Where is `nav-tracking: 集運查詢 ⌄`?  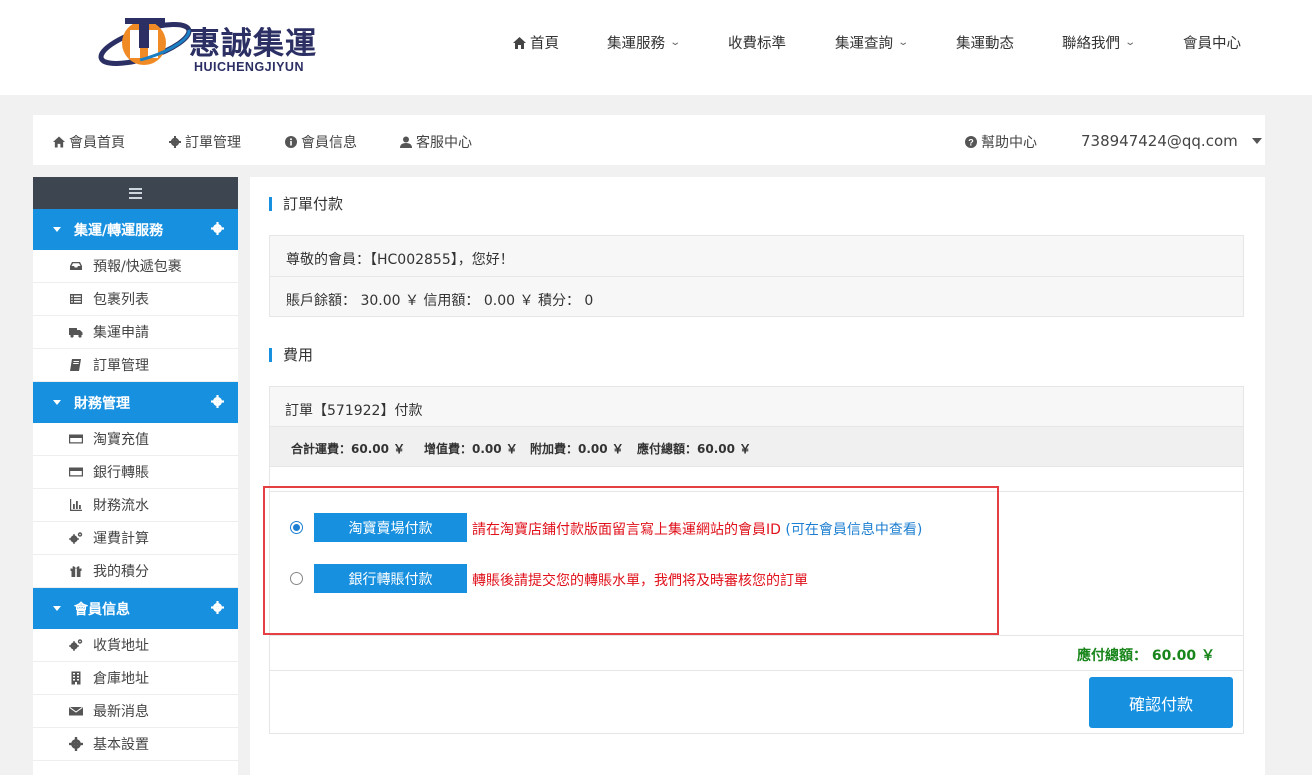
nav-tracking: 集運查詢 ⌄ is located at coordinates (872, 42).